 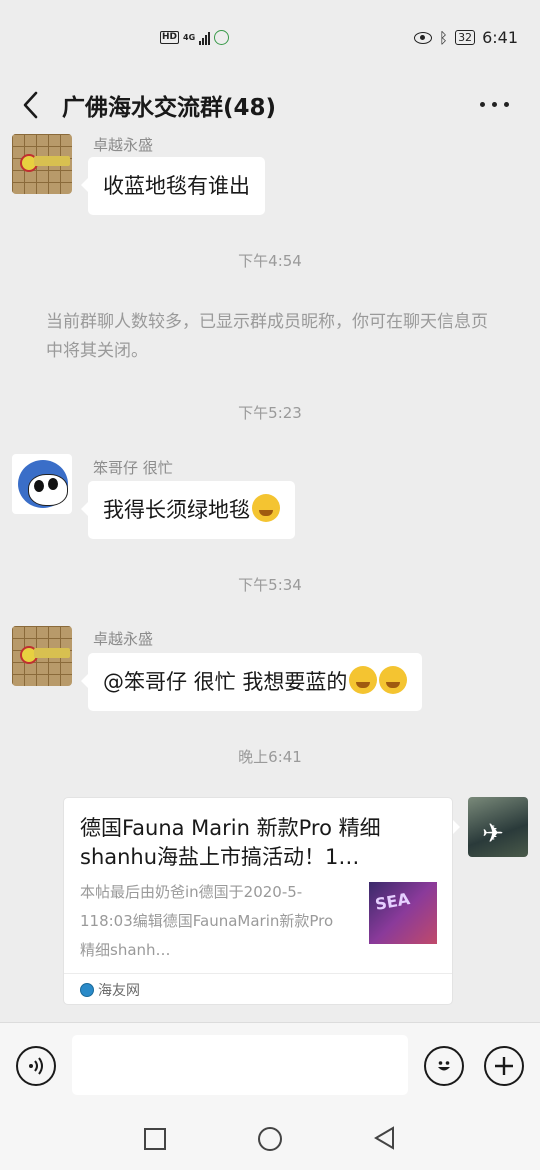 I want to click on emoji-button, so click(x=444, y=1066).